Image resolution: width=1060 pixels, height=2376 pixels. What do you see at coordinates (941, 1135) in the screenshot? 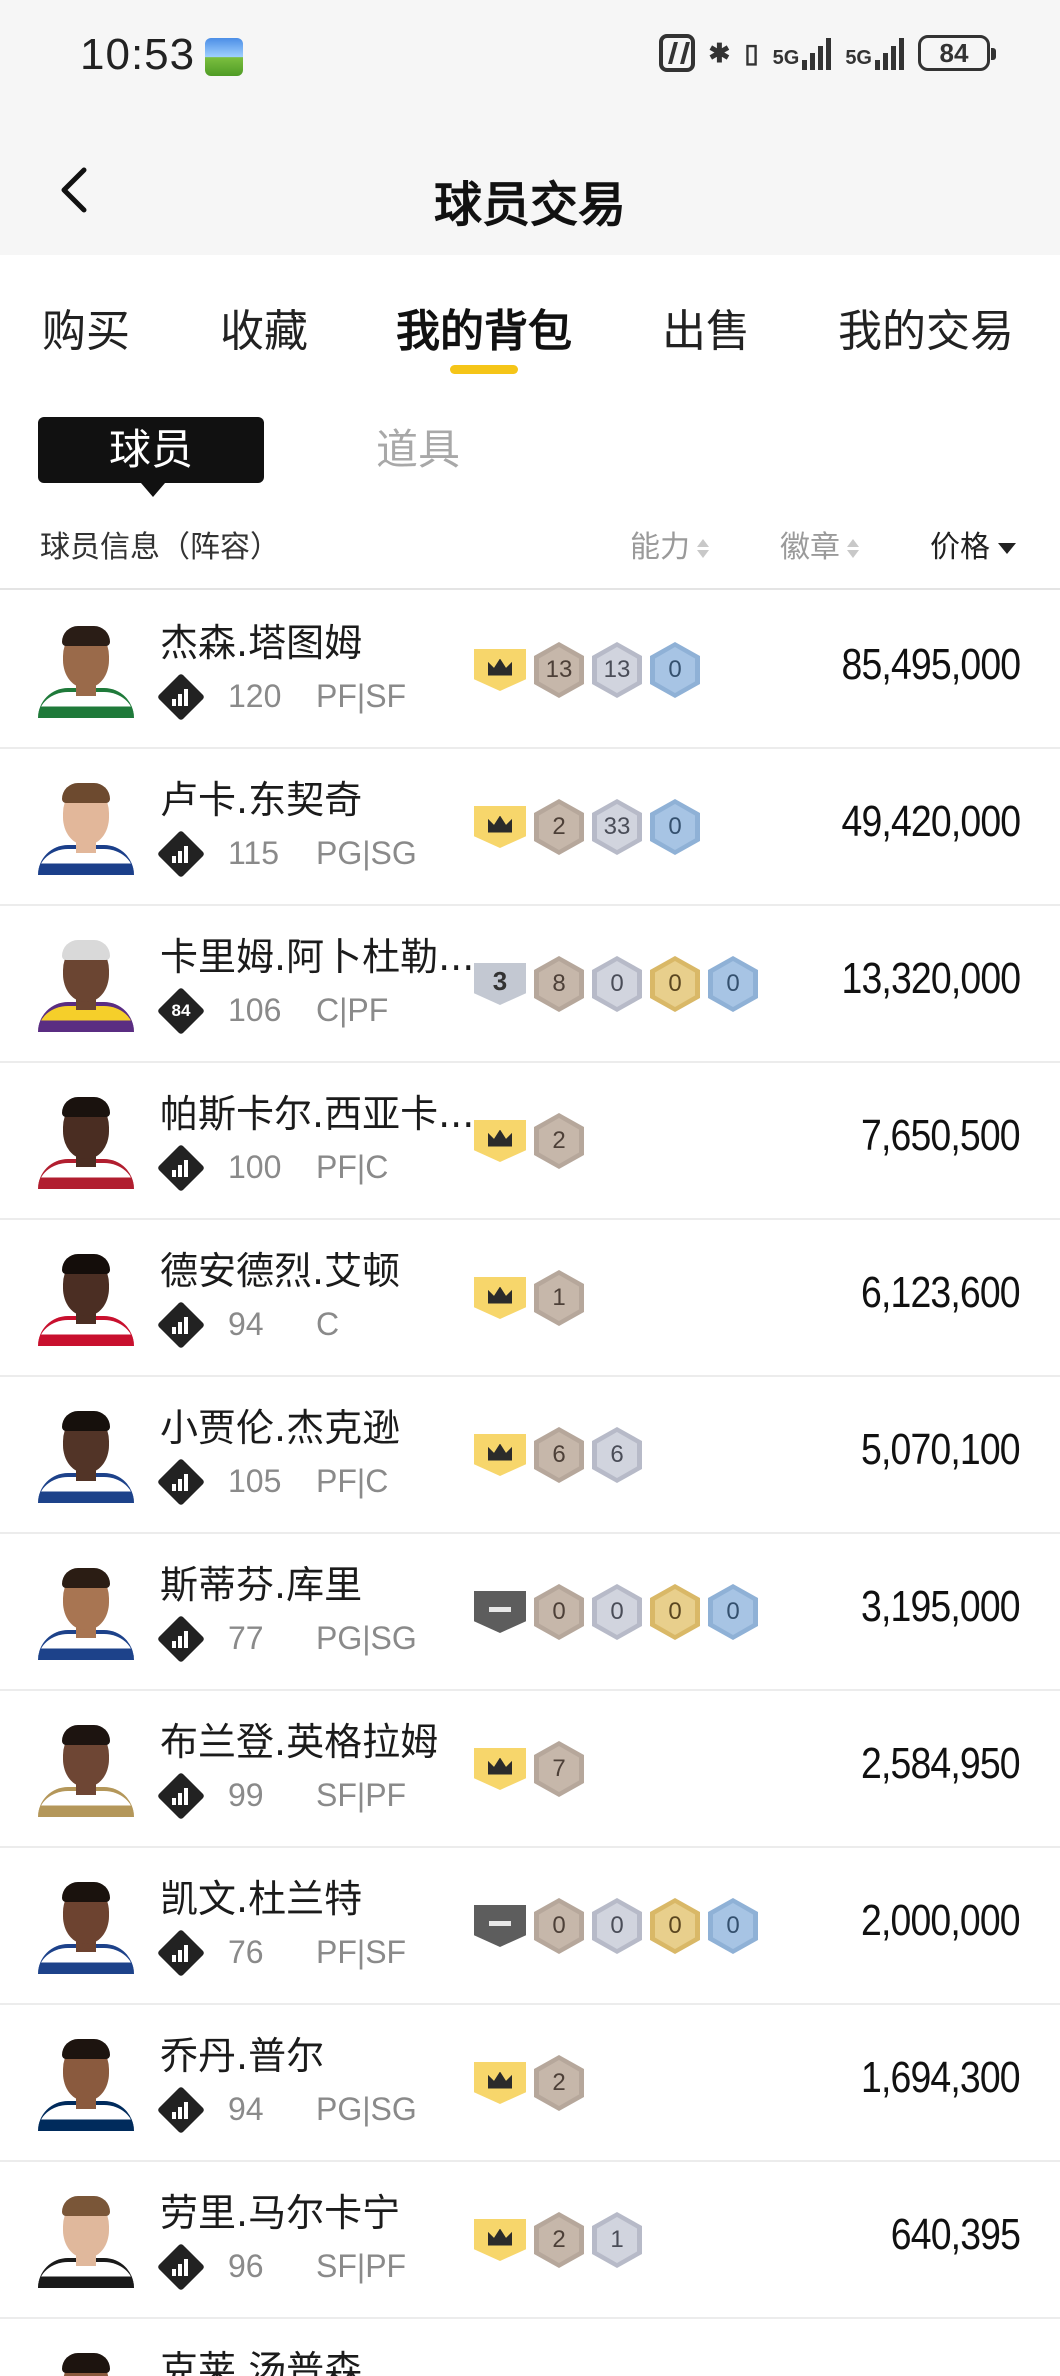
I see `player-price: 7,650,500` at bounding box center [941, 1135].